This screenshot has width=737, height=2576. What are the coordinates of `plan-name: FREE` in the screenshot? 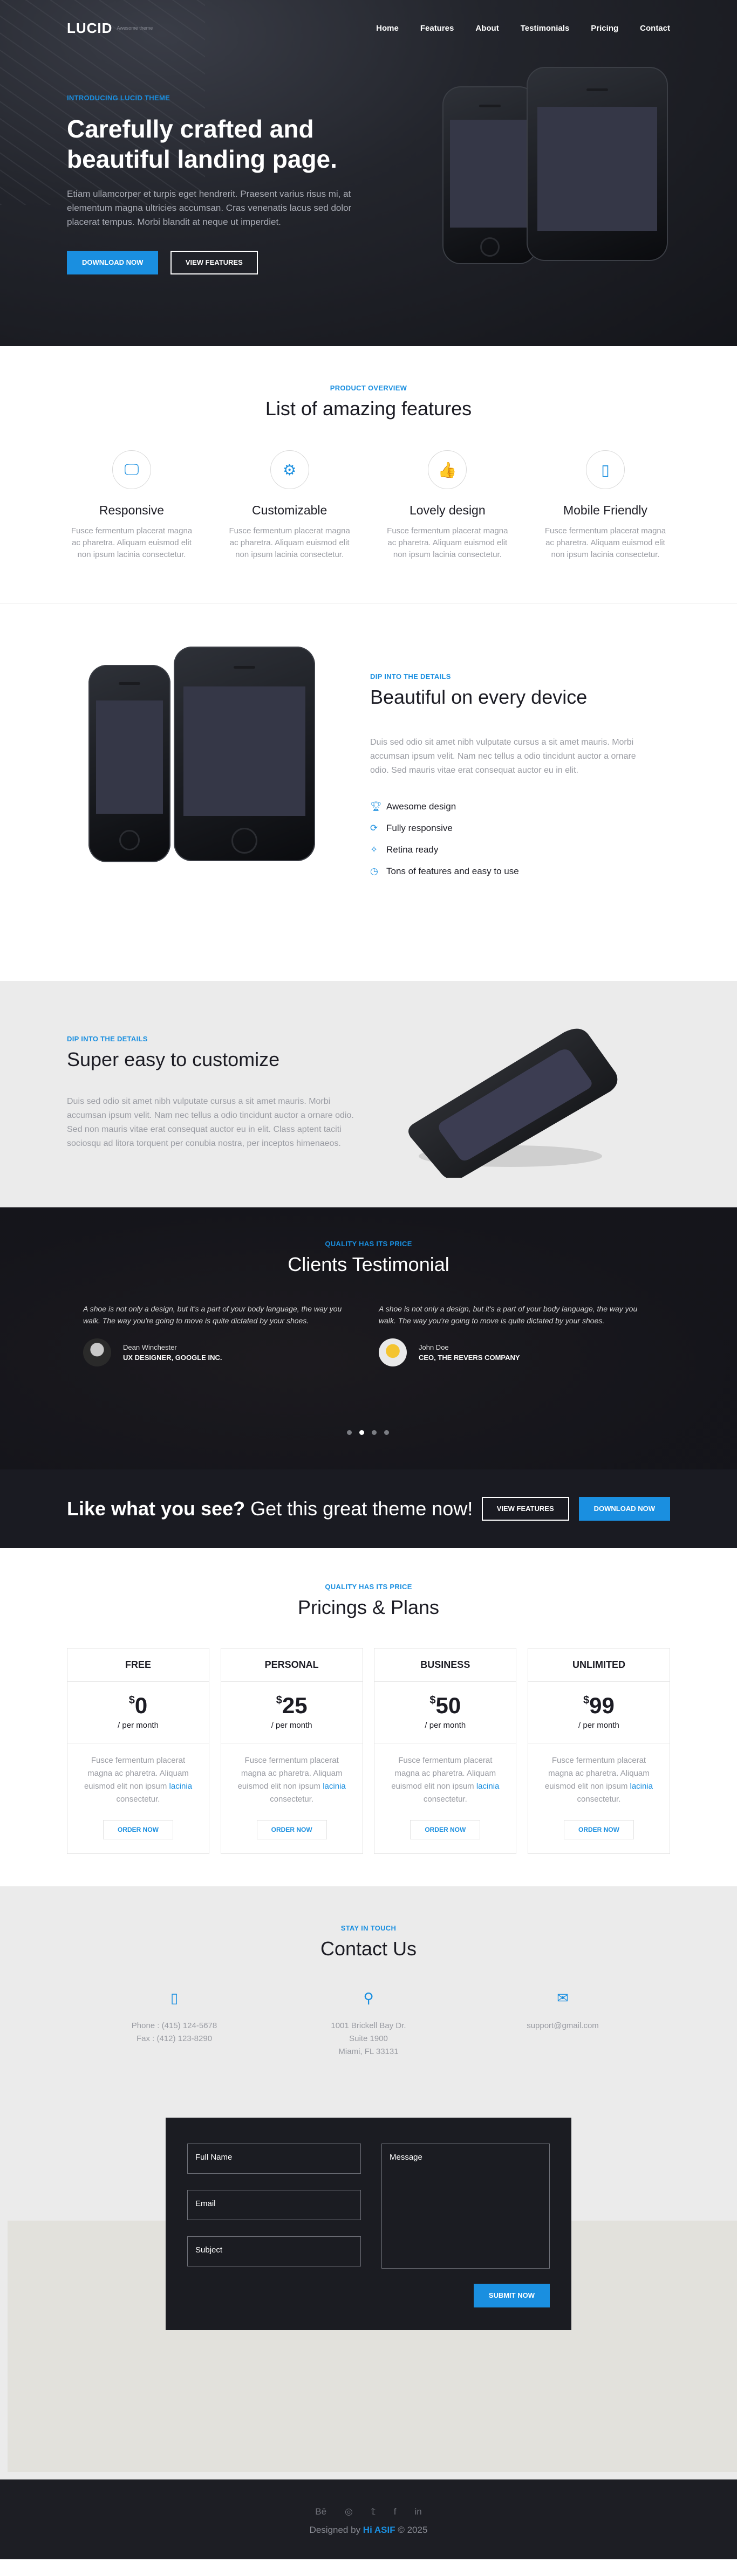 It's located at (138, 1665).